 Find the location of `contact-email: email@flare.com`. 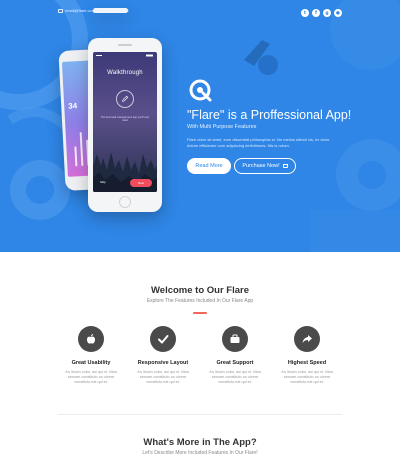

contact-email: email@flare.com is located at coordinates (76, 10).